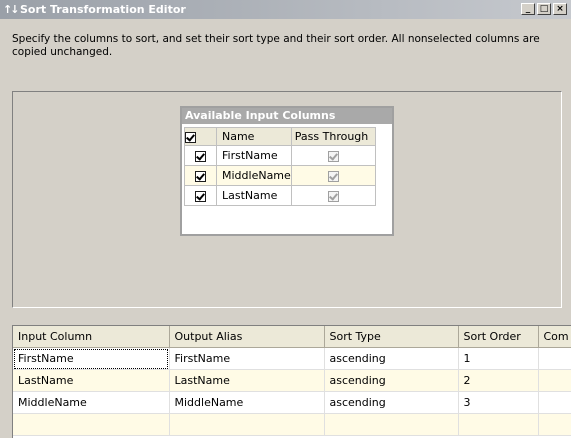 The width and height of the screenshot is (571, 438). I want to click on column-name: MiddleName, so click(254, 175).